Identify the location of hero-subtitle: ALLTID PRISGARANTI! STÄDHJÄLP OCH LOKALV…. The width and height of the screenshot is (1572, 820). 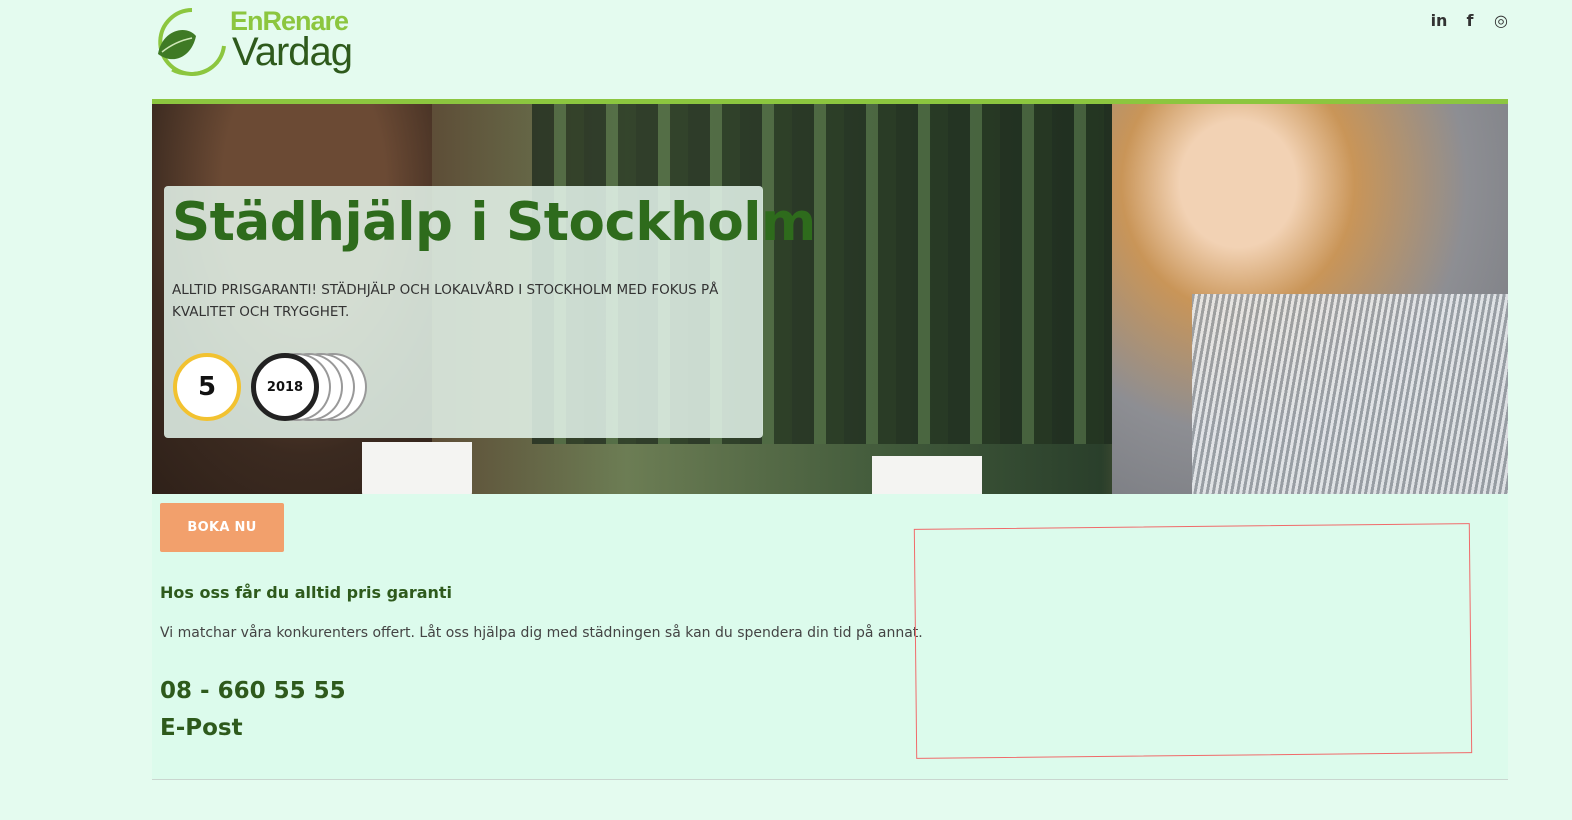
(445, 301).